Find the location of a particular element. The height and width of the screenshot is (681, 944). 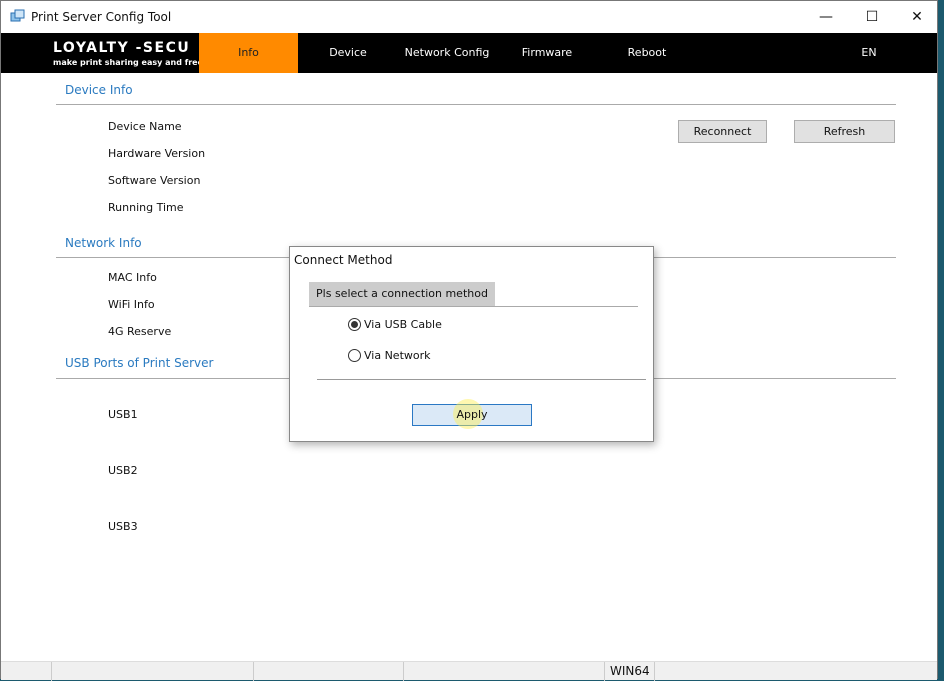

tab-reboot: Reboot is located at coordinates (647, 53).